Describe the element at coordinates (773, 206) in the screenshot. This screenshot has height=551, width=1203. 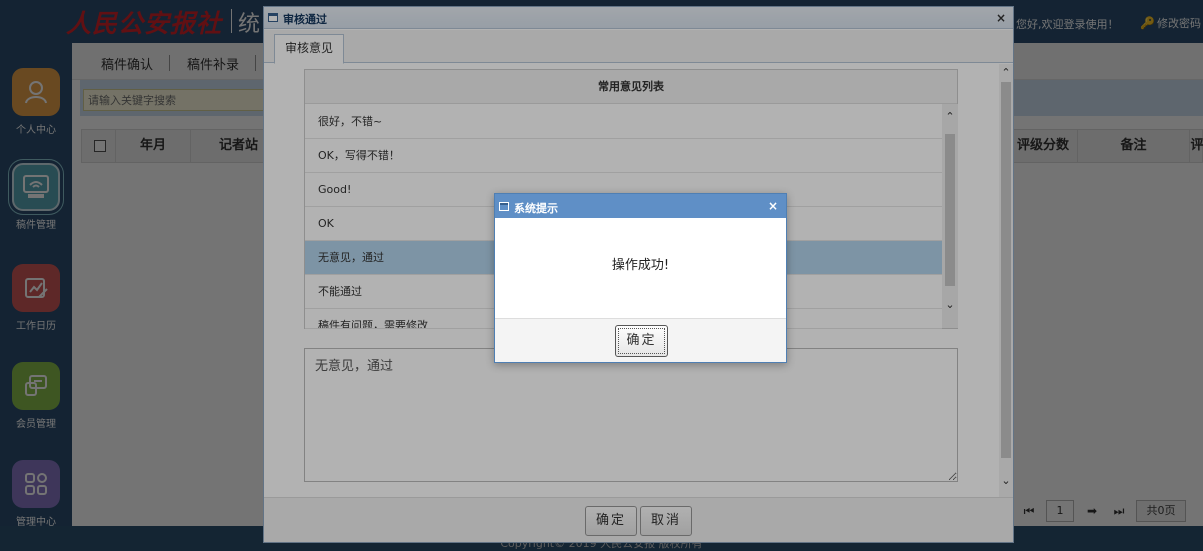
I see `close-icon: ×` at that location.